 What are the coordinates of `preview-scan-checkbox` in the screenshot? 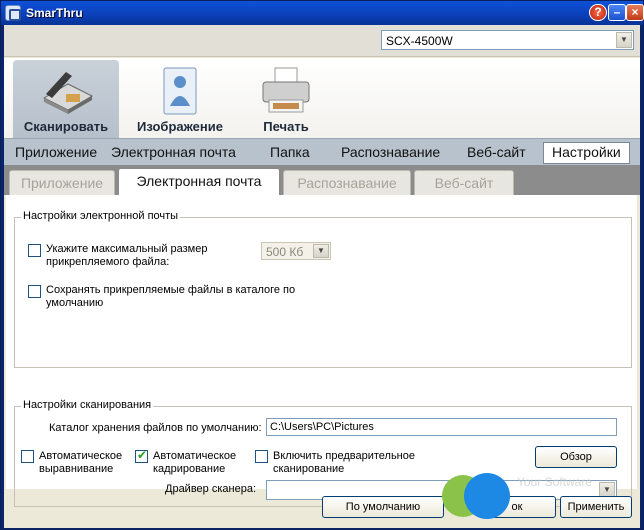 It's located at (261, 456).